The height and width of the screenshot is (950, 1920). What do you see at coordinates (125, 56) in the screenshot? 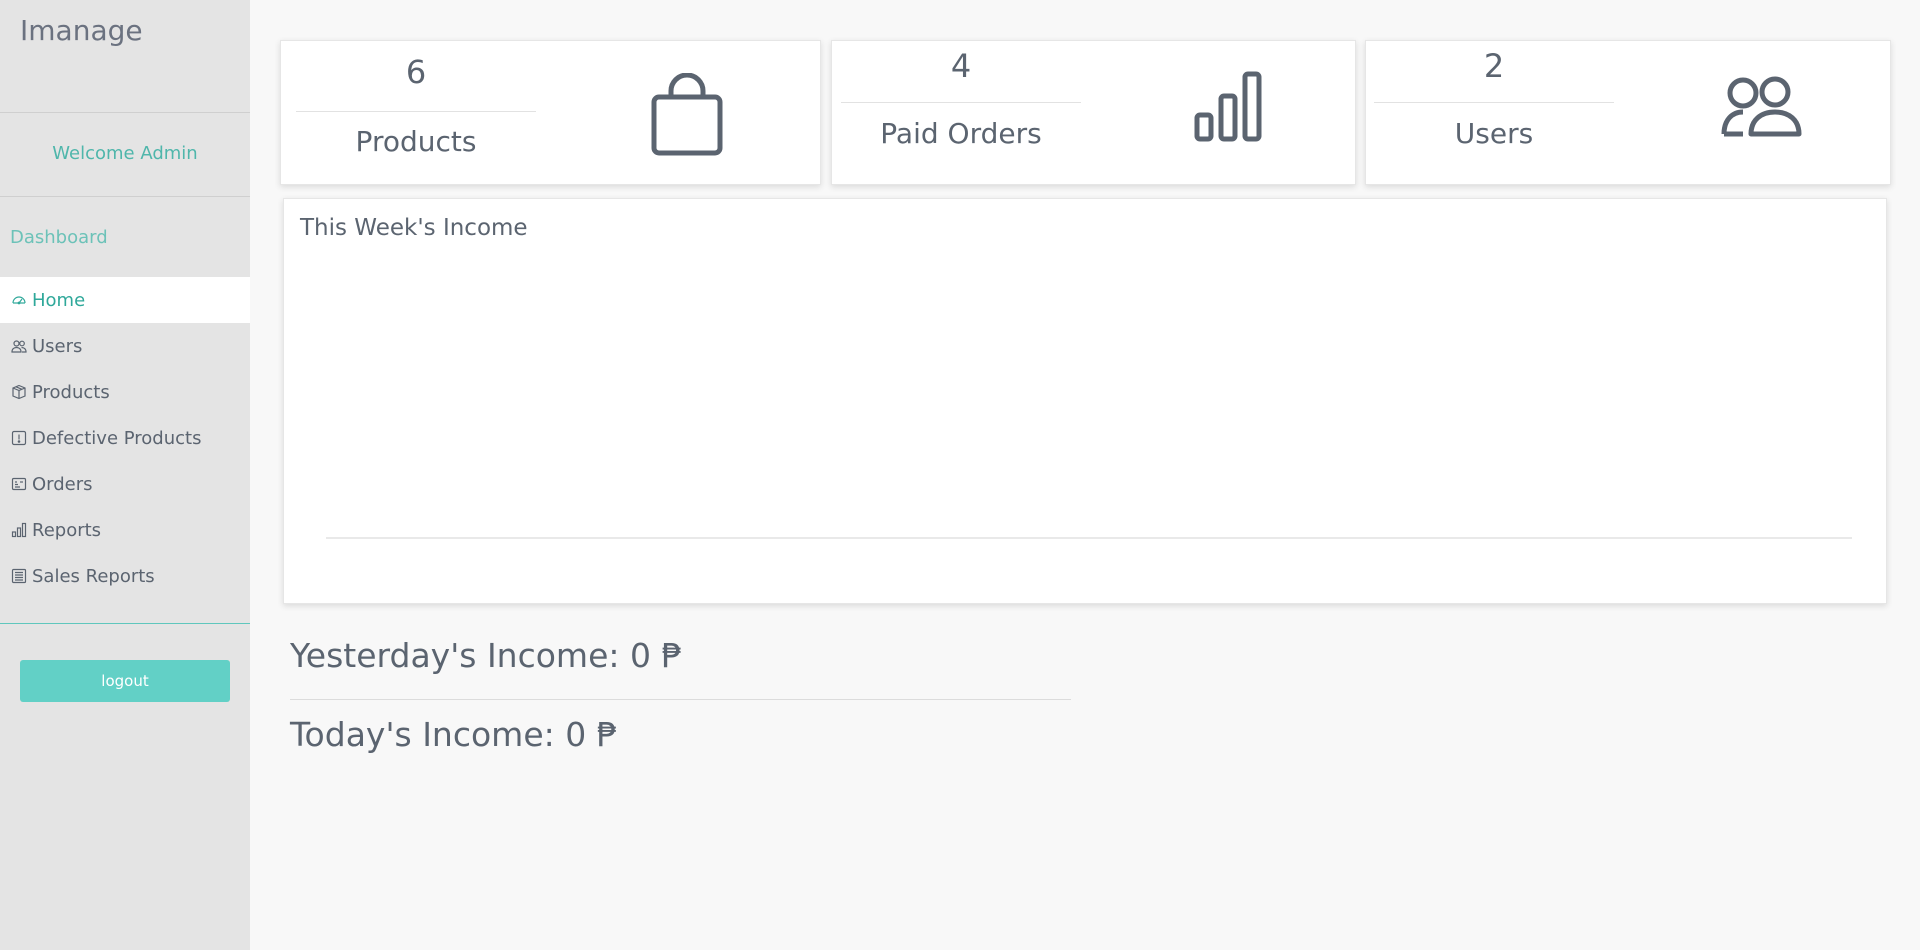
I see `brand-logo: Imanage` at bounding box center [125, 56].